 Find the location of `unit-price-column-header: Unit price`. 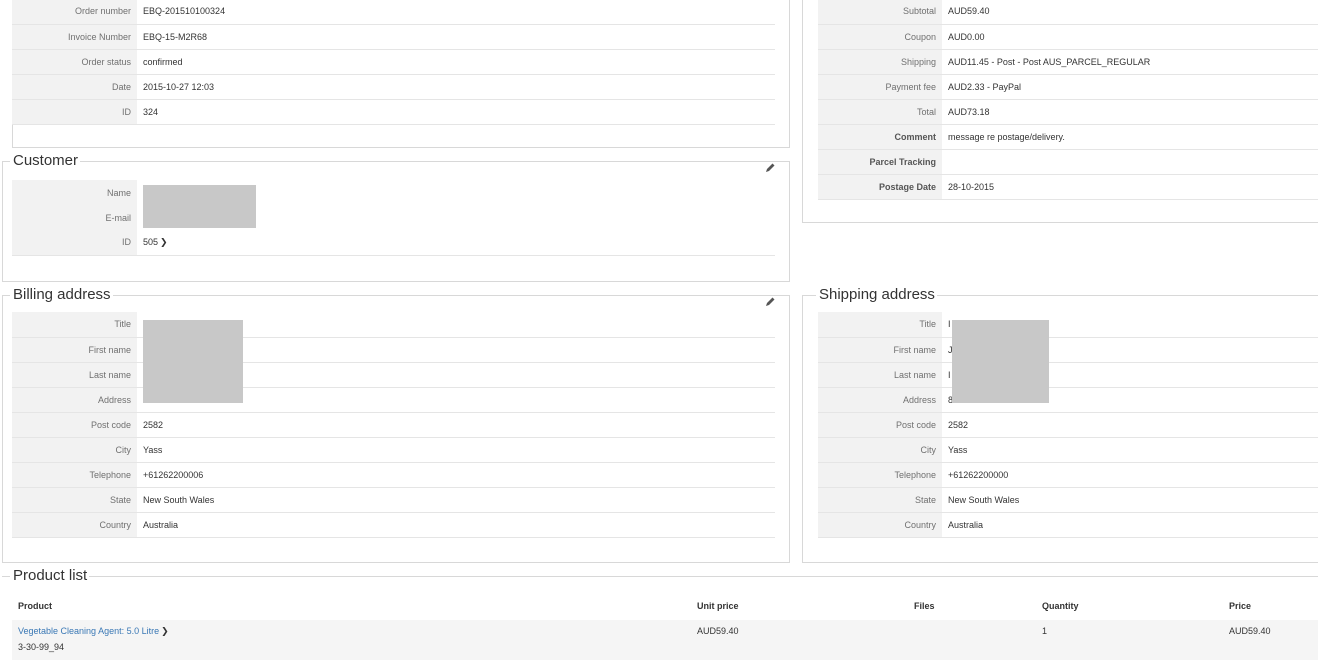

unit-price-column-header: Unit price is located at coordinates (718, 606).